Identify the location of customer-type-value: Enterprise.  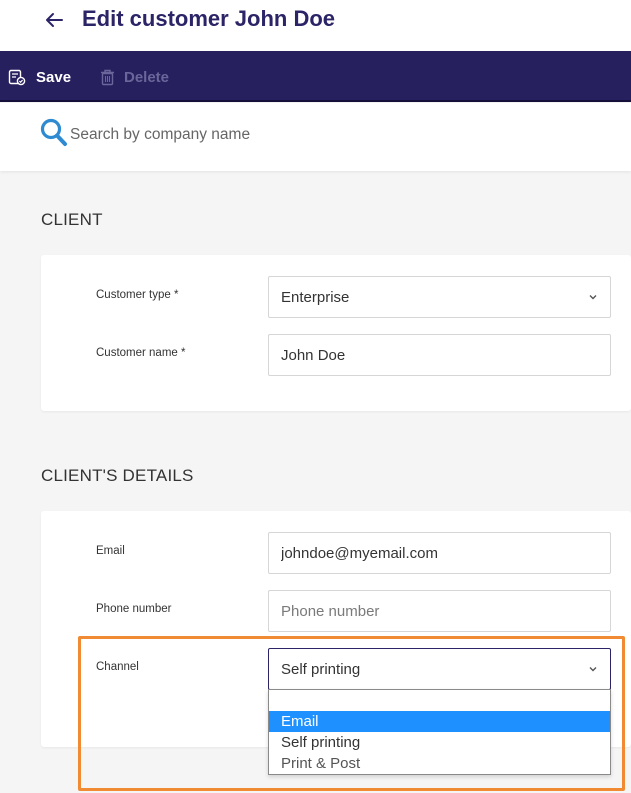
(315, 297).